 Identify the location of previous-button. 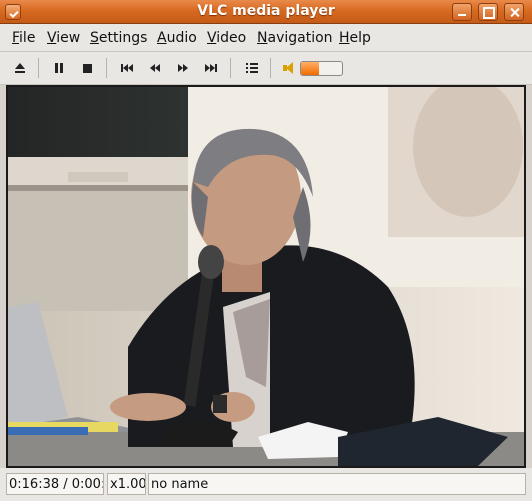
(127, 68).